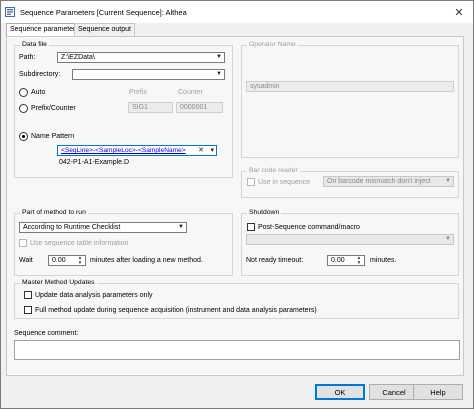  What do you see at coordinates (350, 239) in the screenshot?
I see `post-sequence-command-dropdown: ▼` at bounding box center [350, 239].